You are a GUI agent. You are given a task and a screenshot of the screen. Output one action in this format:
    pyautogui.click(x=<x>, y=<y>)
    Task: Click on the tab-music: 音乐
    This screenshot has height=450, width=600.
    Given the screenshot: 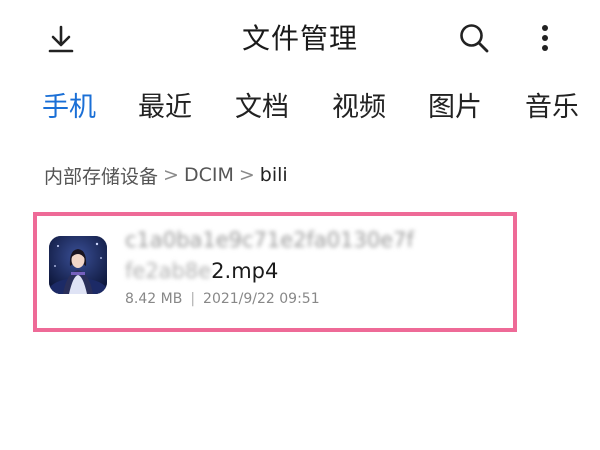 What is the action you would take?
    pyautogui.click(x=552, y=108)
    